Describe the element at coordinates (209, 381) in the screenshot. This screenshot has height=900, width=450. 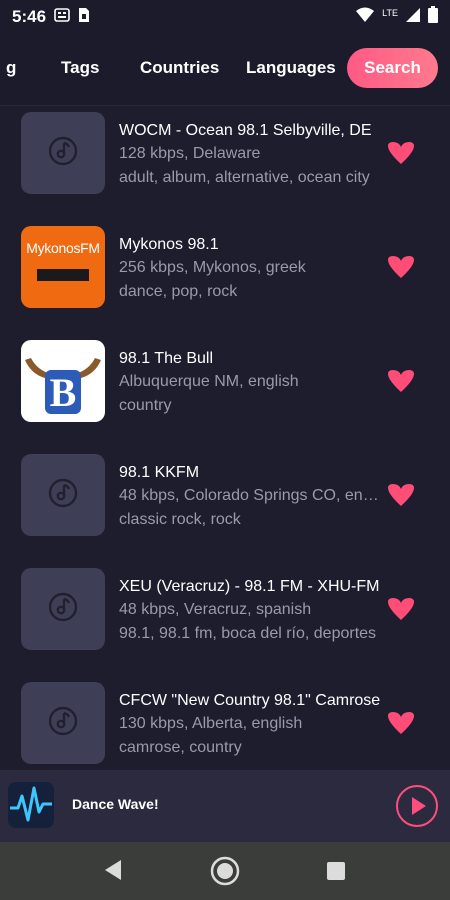
I see `station-info: Albuquerque NM, english` at that location.